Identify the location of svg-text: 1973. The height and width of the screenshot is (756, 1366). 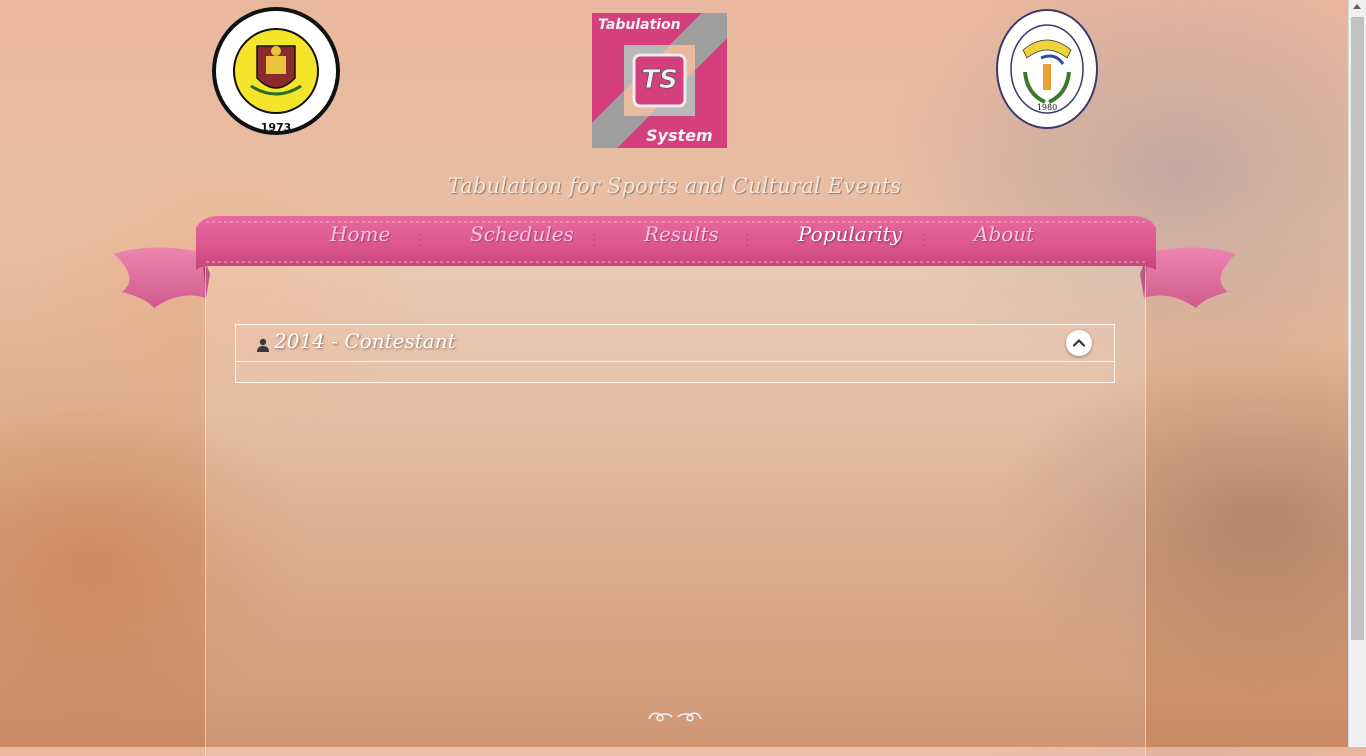
(276, 127).